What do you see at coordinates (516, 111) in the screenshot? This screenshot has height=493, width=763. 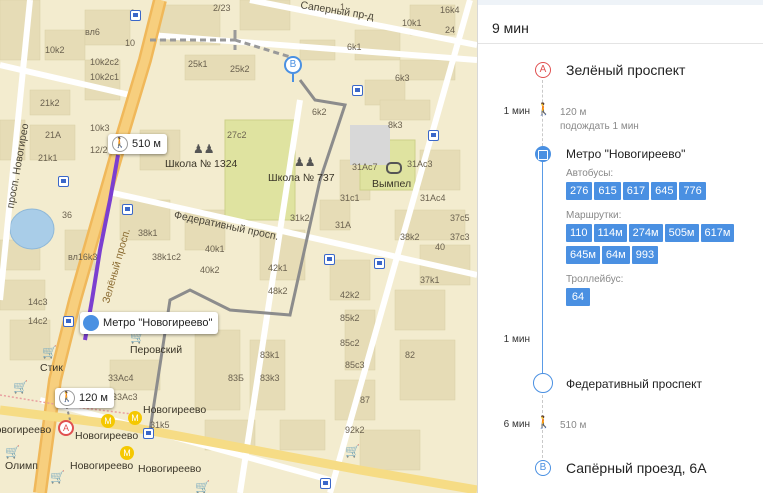 I see `walk-time-label: 1 мин` at bounding box center [516, 111].